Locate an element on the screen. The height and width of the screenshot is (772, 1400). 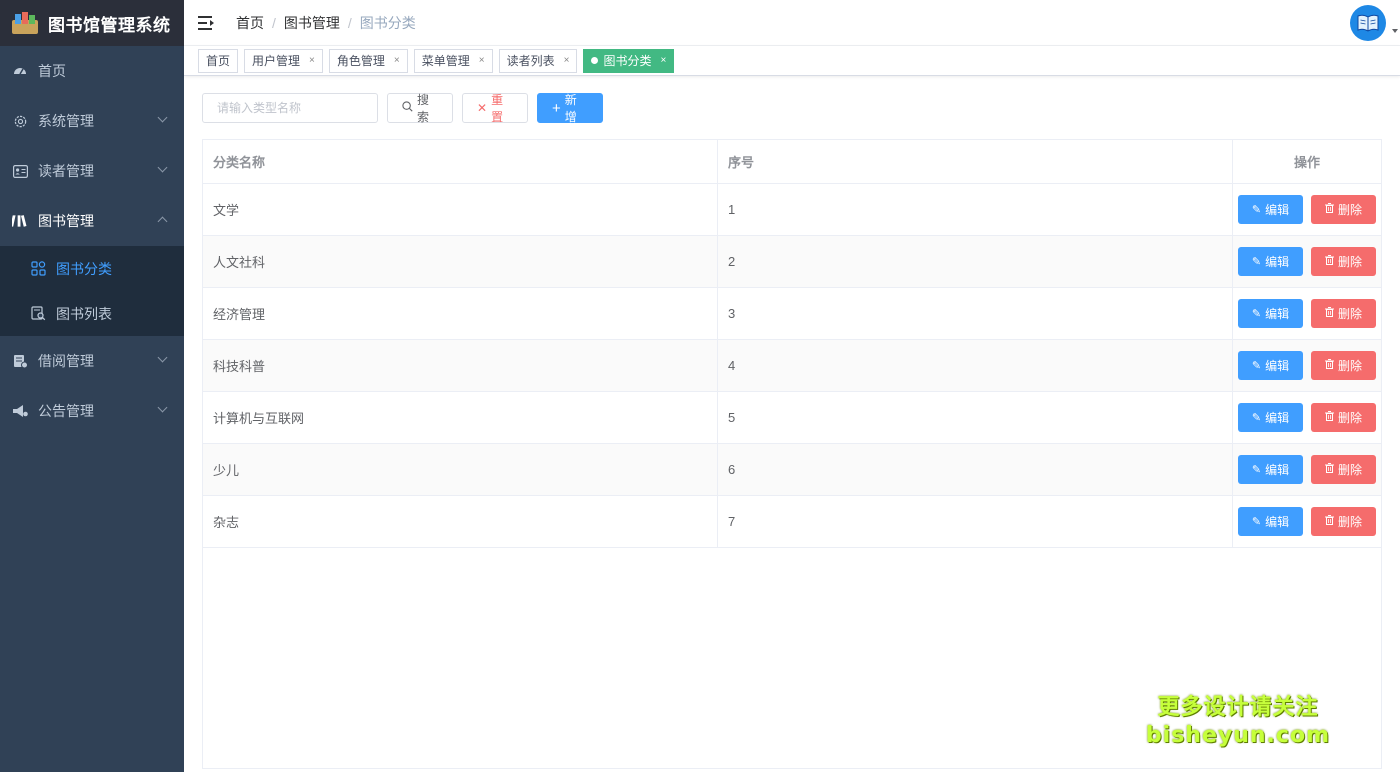
sidebar-item-books: 图书管理 is located at coordinates (92, 221).